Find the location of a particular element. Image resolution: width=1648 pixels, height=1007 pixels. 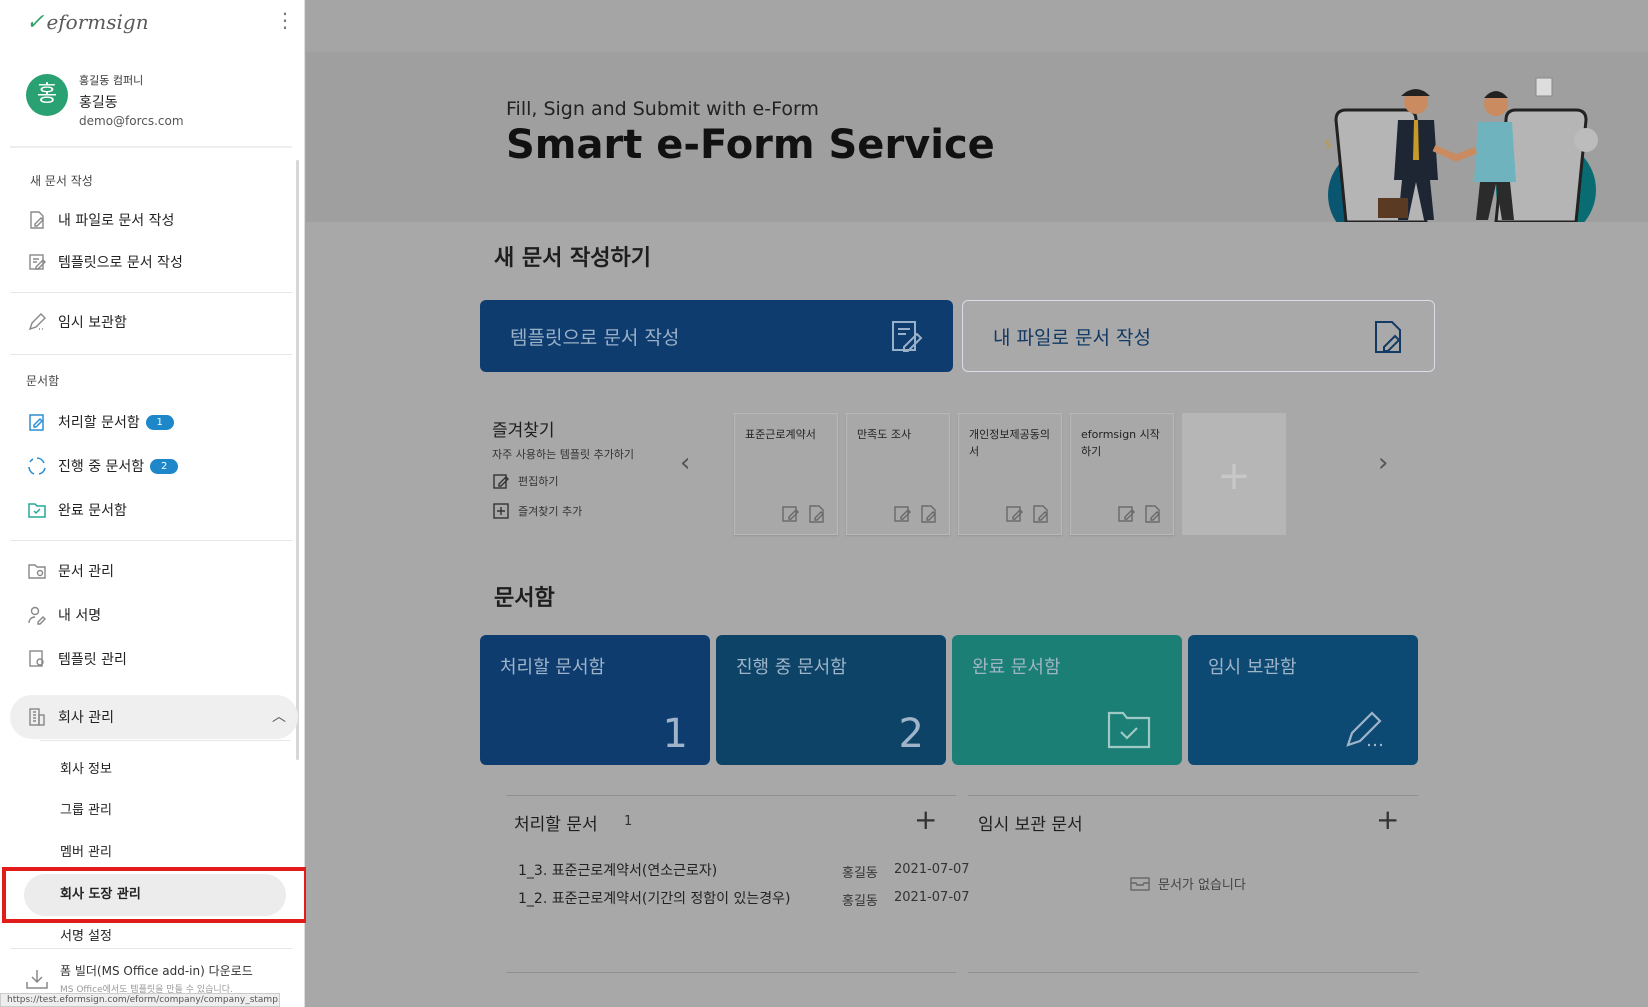

chevron-left-icon: ‹ is located at coordinates (685, 463).